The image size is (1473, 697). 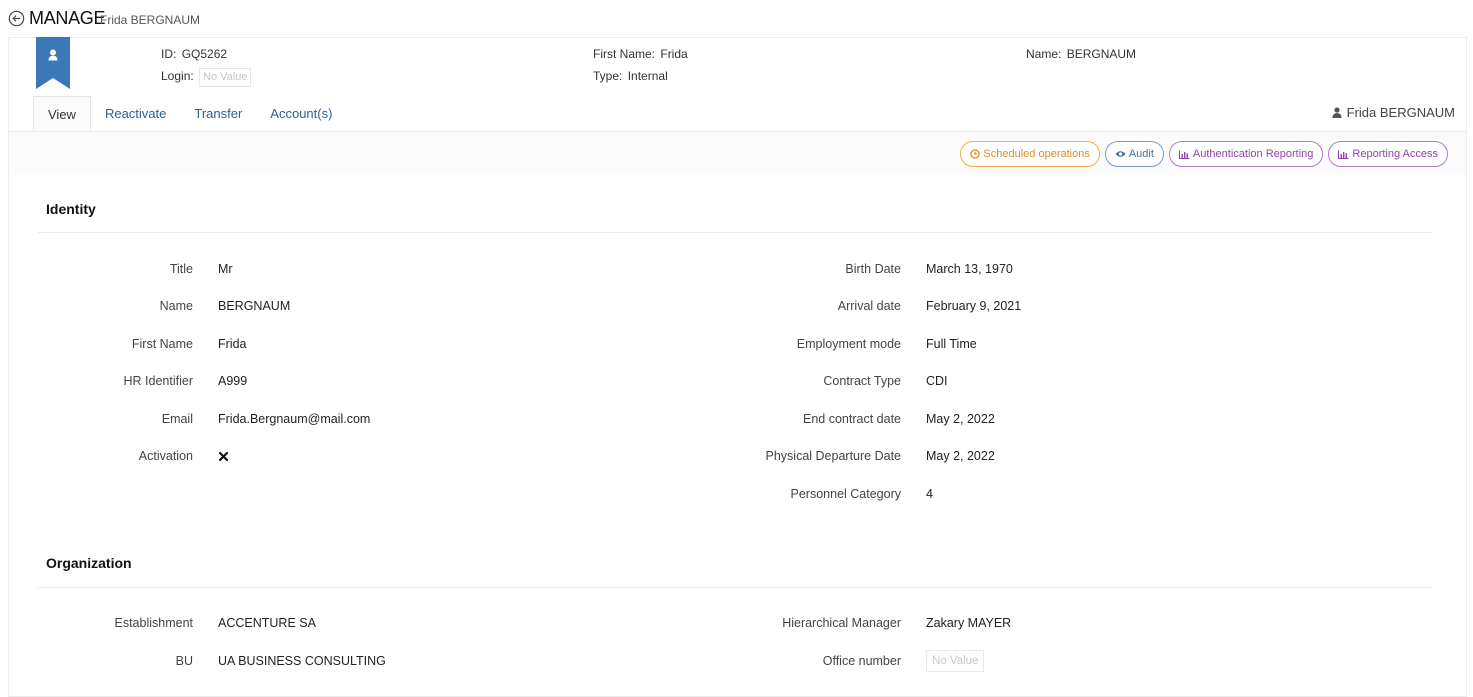 I want to click on identity-divider, so click(x=735, y=232).